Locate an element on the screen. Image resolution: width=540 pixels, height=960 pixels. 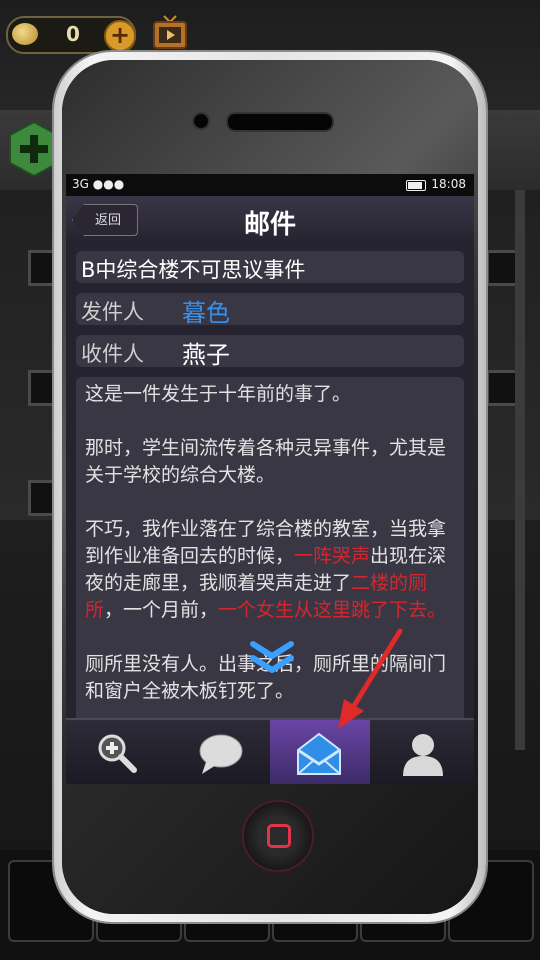
tab-chat is located at coordinates (220, 752).